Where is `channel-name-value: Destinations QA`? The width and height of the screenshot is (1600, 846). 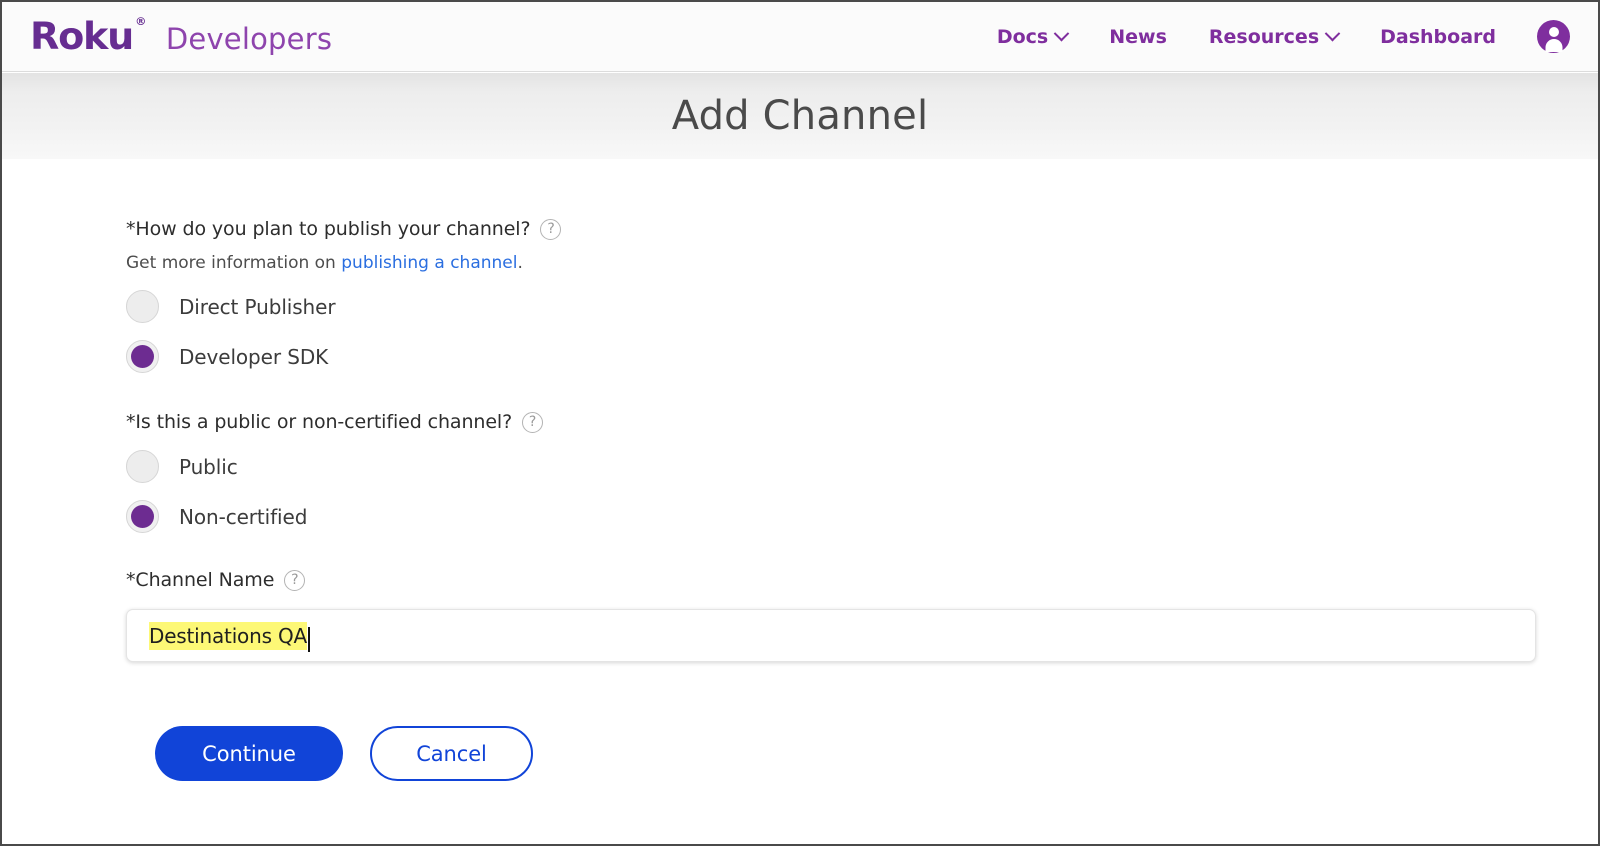 channel-name-value: Destinations QA is located at coordinates (228, 635).